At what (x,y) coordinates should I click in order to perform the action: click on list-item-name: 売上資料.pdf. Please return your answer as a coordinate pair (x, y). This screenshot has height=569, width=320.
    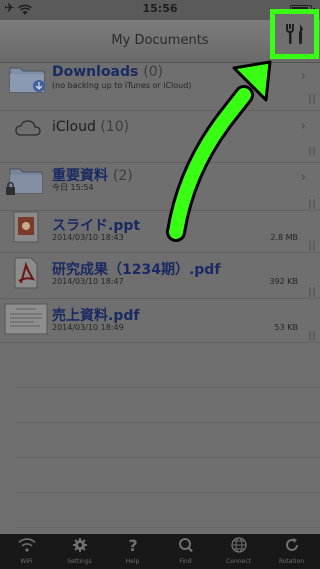
    Looking at the image, I should click on (96, 316).